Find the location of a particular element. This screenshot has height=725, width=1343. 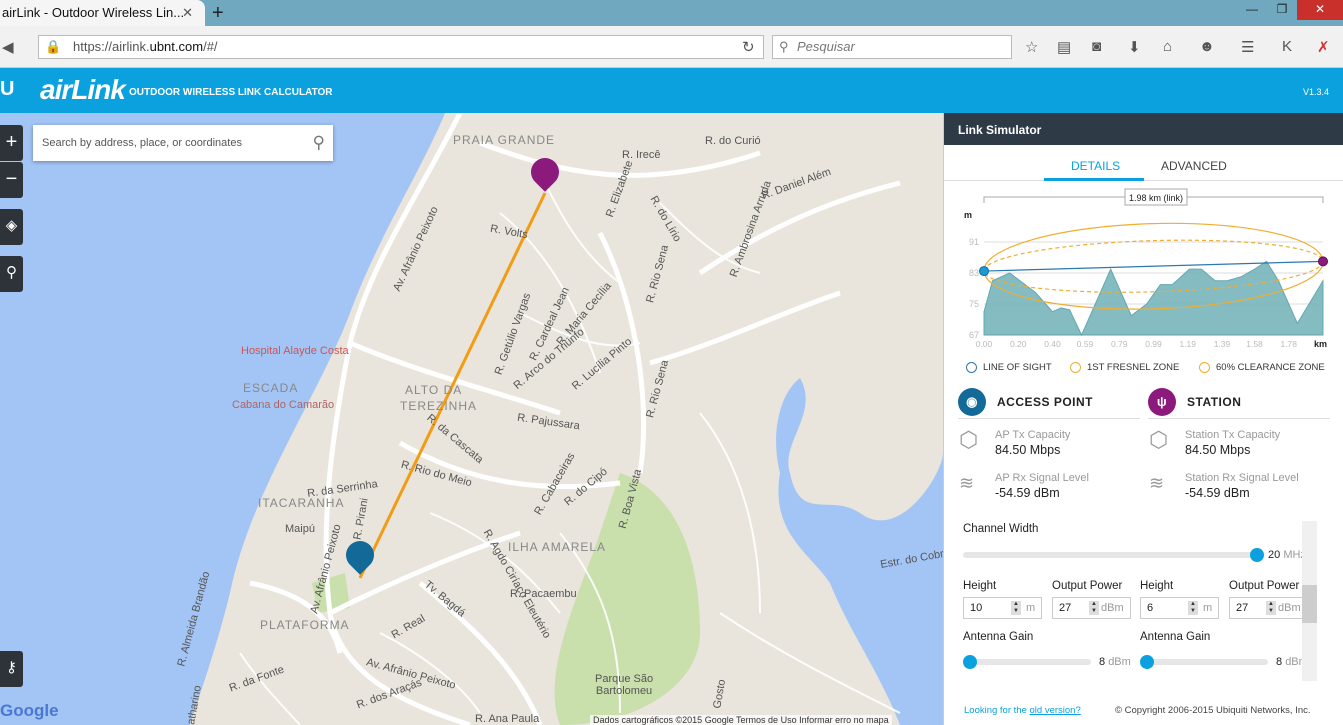

channel-width-label: Channel Width is located at coordinates (1001, 529).